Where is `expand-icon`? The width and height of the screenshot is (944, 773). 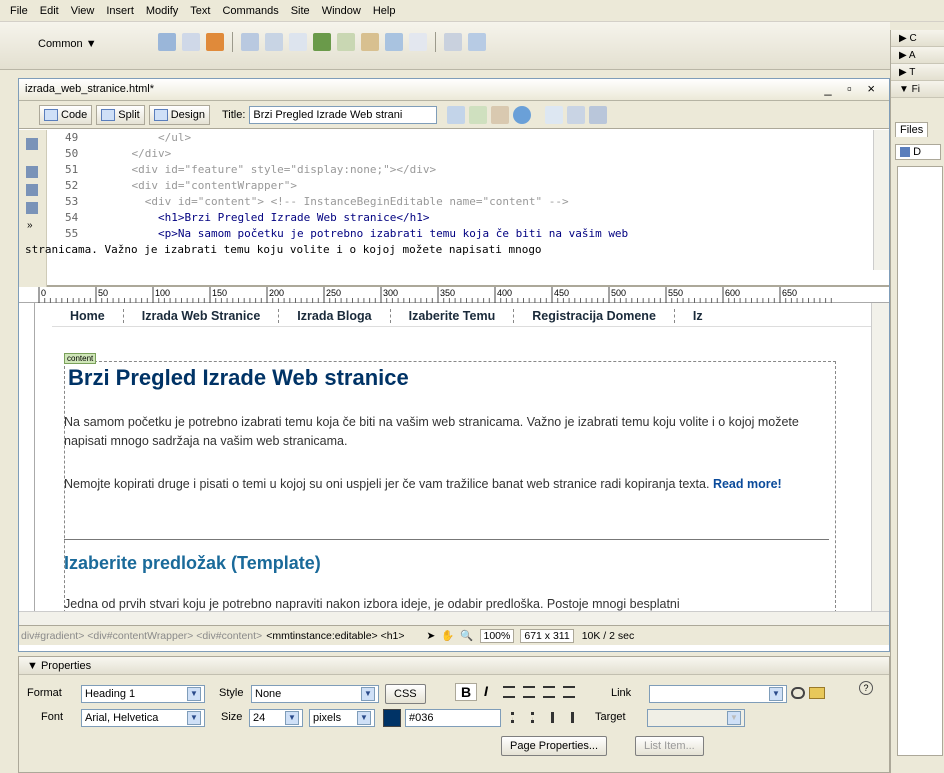
expand-icon is located at coordinates (32, 172).